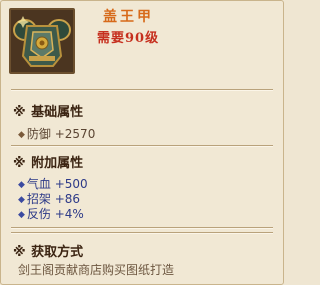  What do you see at coordinates (61, 134) in the screenshot?
I see `stat-label: 防御 +2570` at bounding box center [61, 134].